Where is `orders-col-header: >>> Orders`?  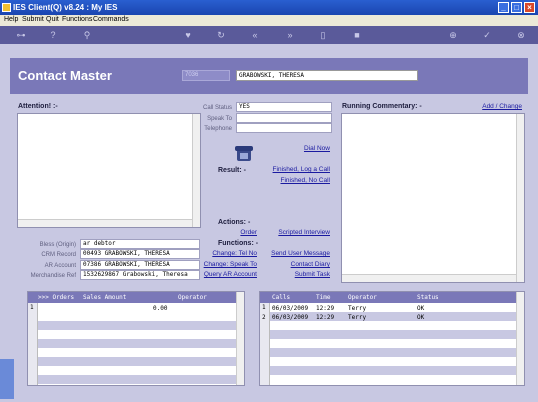
orders-col-header: >>> Orders is located at coordinates (56, 297).